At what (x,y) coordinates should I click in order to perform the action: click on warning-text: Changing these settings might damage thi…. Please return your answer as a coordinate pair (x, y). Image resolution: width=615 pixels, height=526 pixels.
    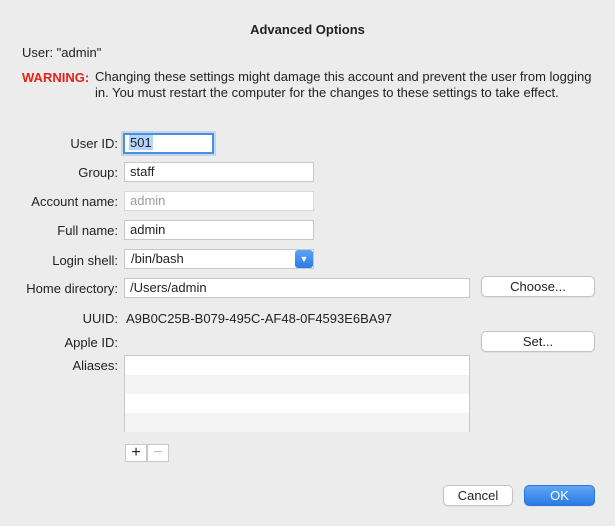
    Looking at the image, I should click on (343, 84).